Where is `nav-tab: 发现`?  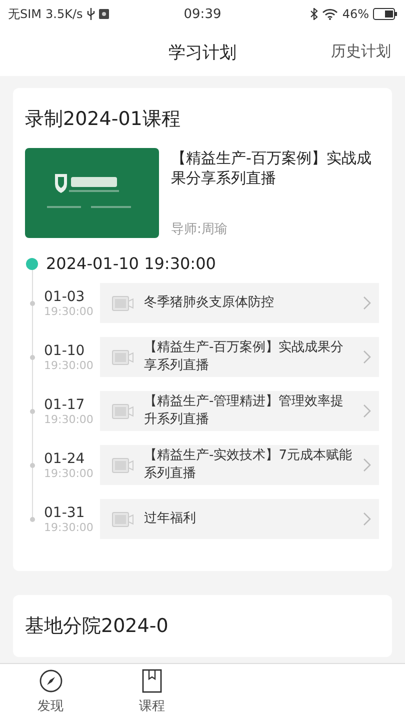
nav-tab: 发现 is located at coordinates (51, 692).